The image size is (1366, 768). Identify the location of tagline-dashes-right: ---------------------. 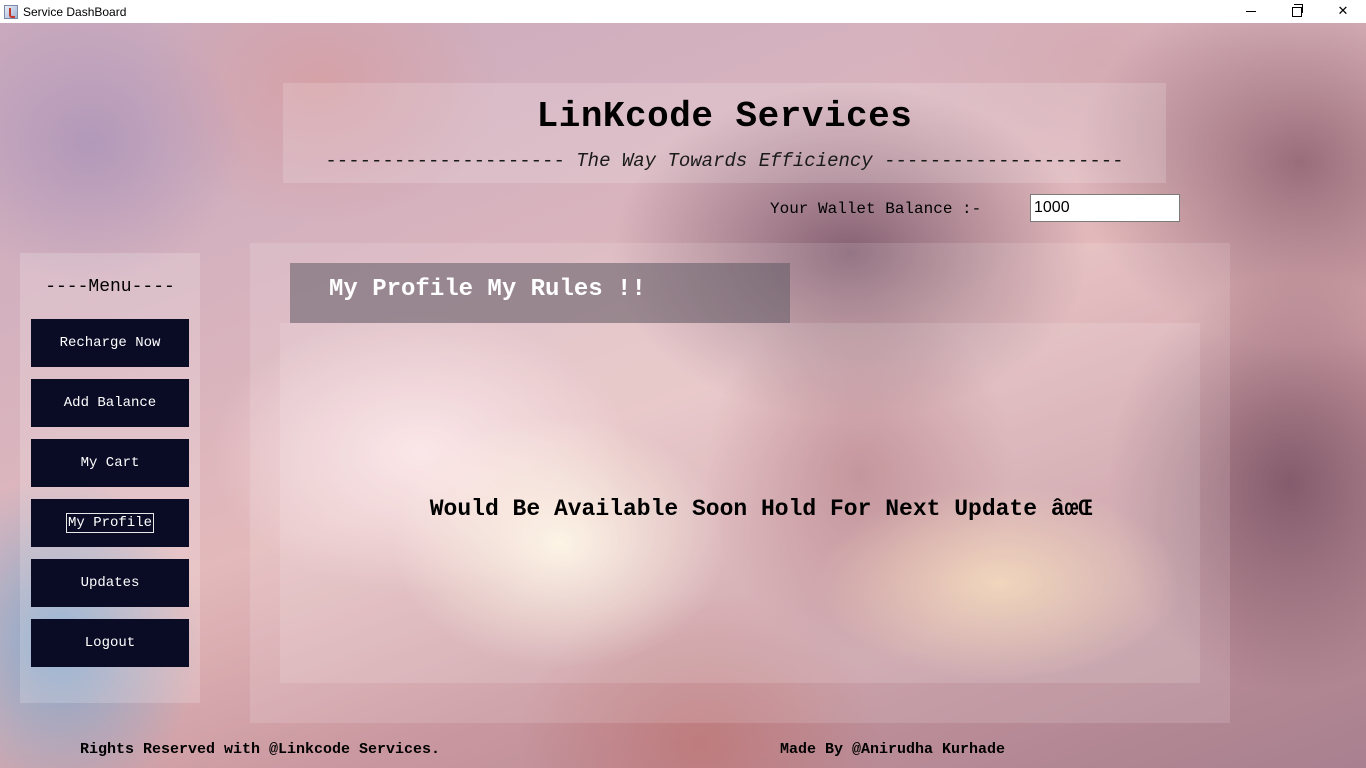
(1004, 161).